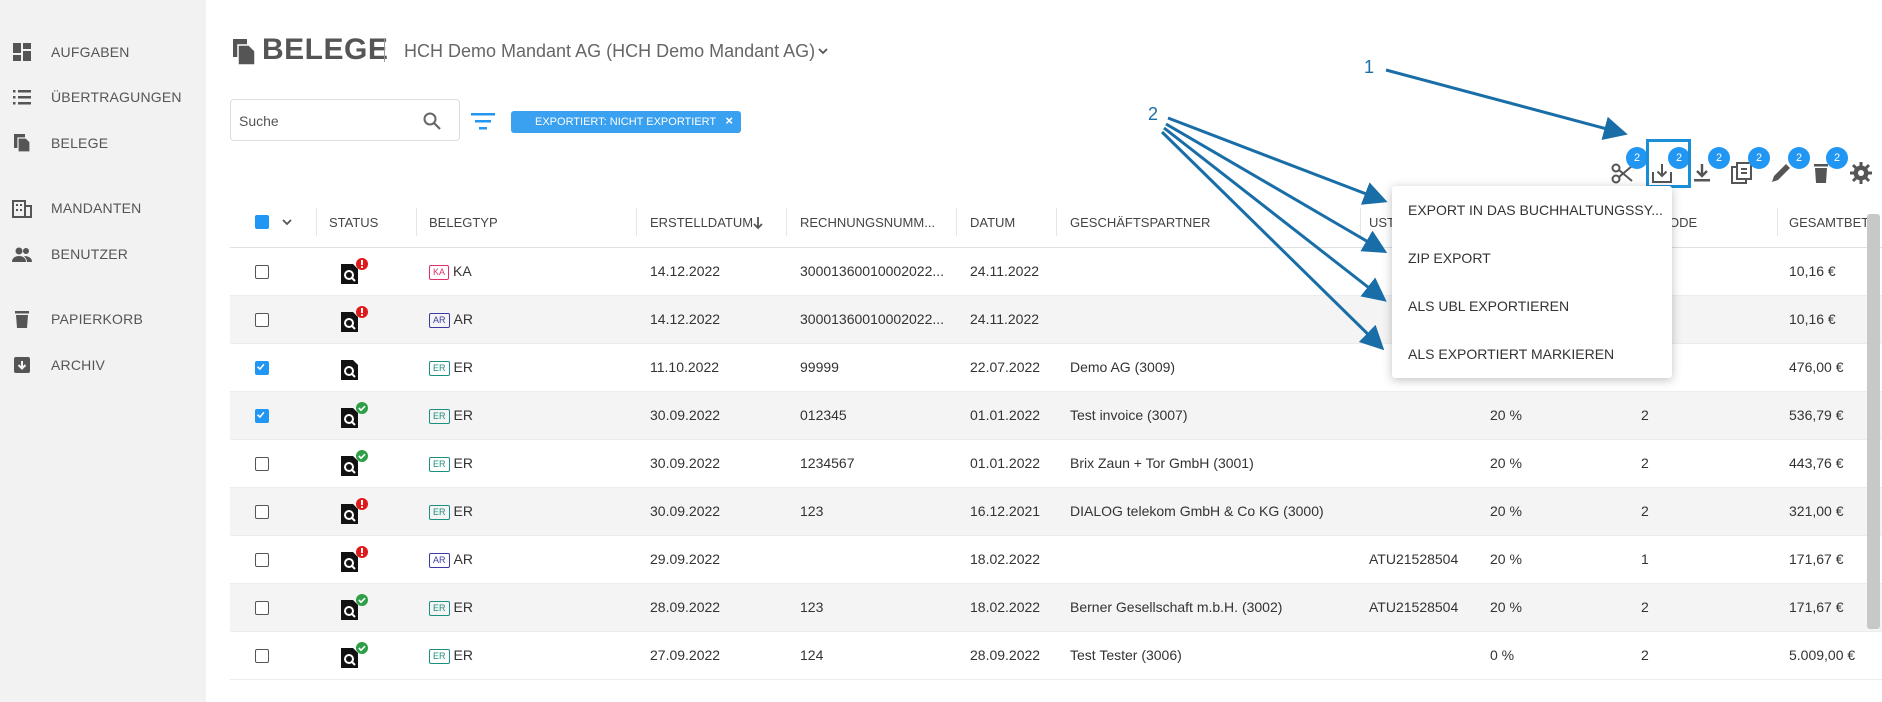  Describe the element at coordinates (1153, 114) in the screenshot. I see `annotation-label-2: 2` at that location.